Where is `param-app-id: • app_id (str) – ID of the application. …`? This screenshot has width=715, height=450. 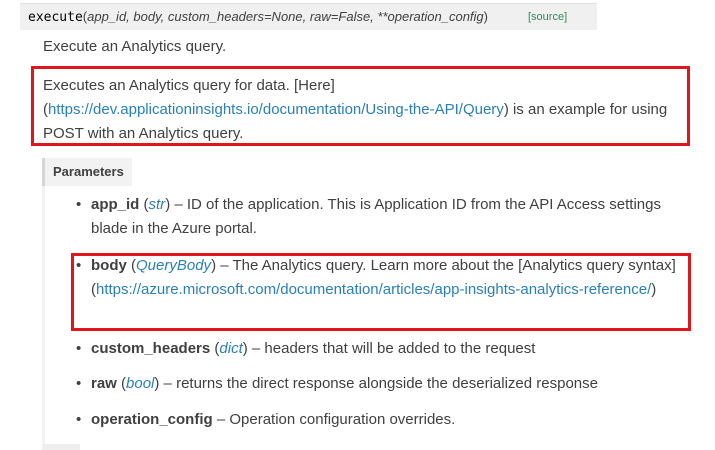 param-app-id: • app_id (str) – ID of the application. … is located at coordinates (383, 217).